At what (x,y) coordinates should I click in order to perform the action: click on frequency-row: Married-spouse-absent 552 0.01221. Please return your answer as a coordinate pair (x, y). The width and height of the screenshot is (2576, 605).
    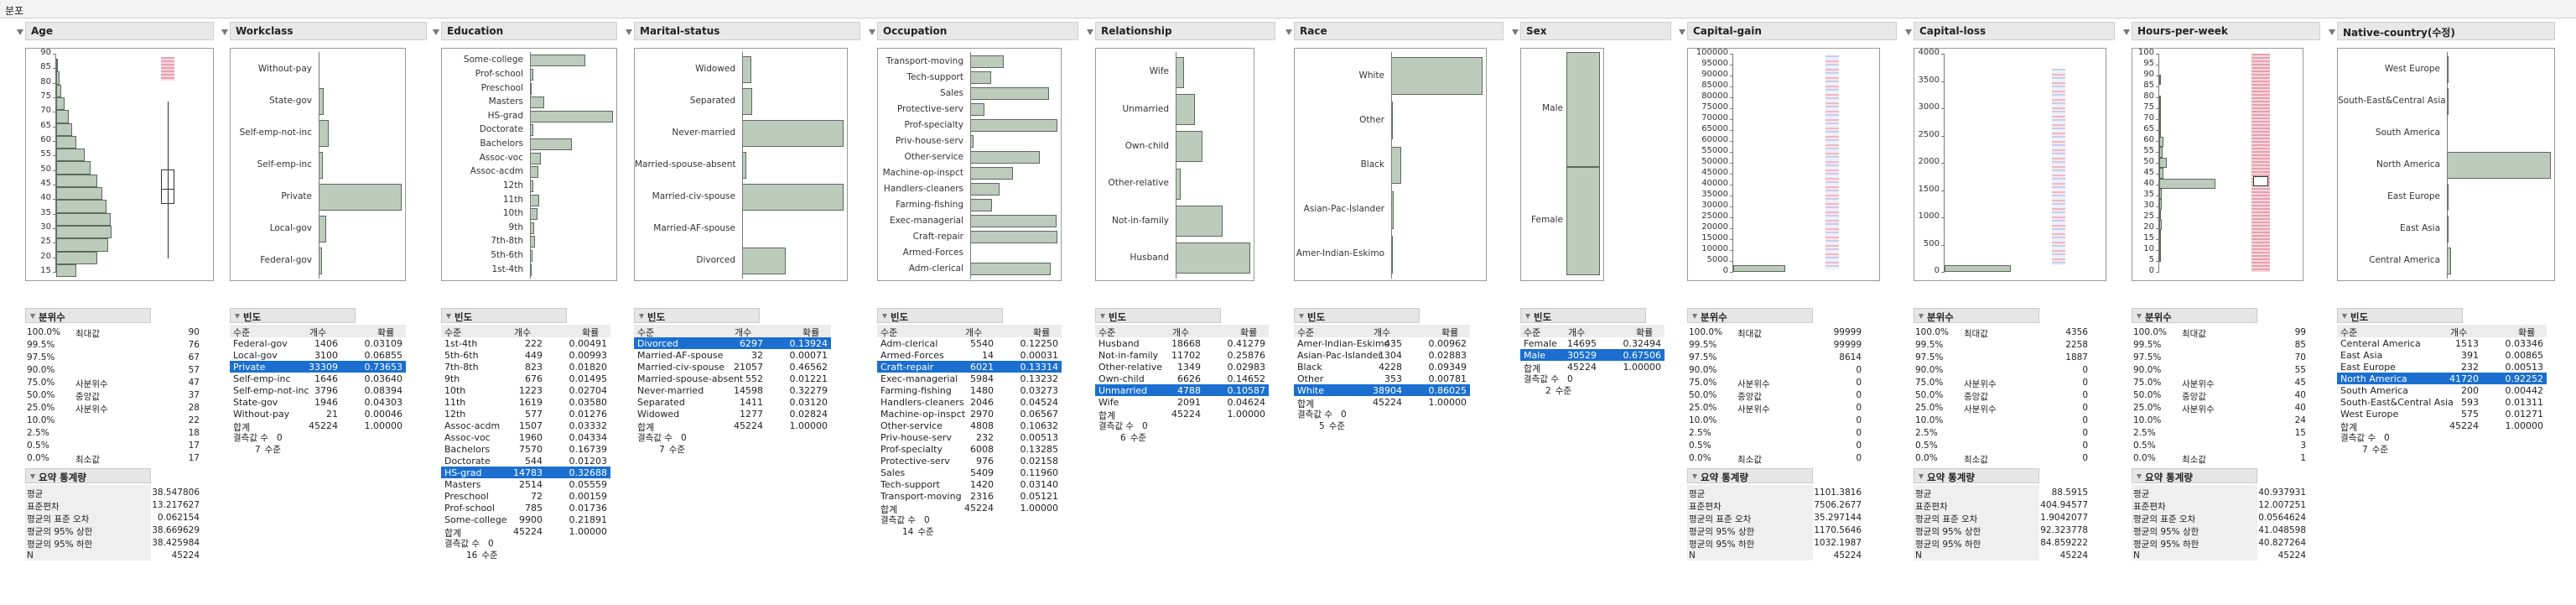
    Looking at the image, I should click on (732, 378).